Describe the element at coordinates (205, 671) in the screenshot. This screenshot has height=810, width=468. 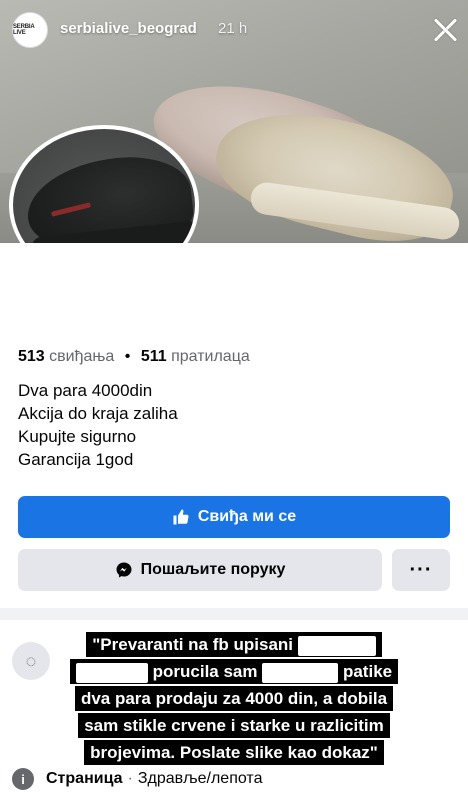
I see `caption-text: porucila sam` at that location.